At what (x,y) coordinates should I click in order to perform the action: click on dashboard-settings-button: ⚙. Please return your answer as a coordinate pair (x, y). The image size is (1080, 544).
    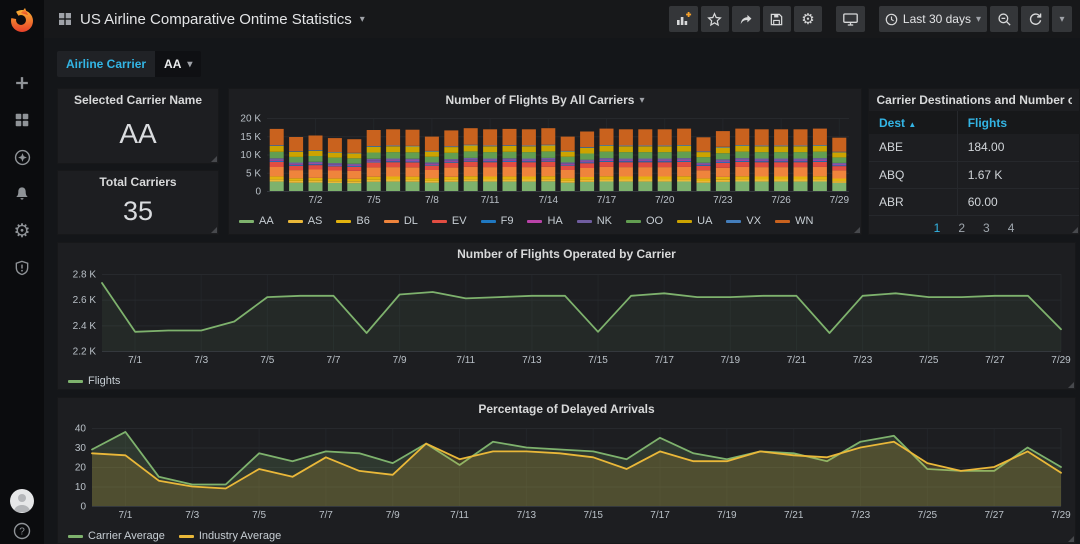
    Looking at the image, I should click on (807, 19).